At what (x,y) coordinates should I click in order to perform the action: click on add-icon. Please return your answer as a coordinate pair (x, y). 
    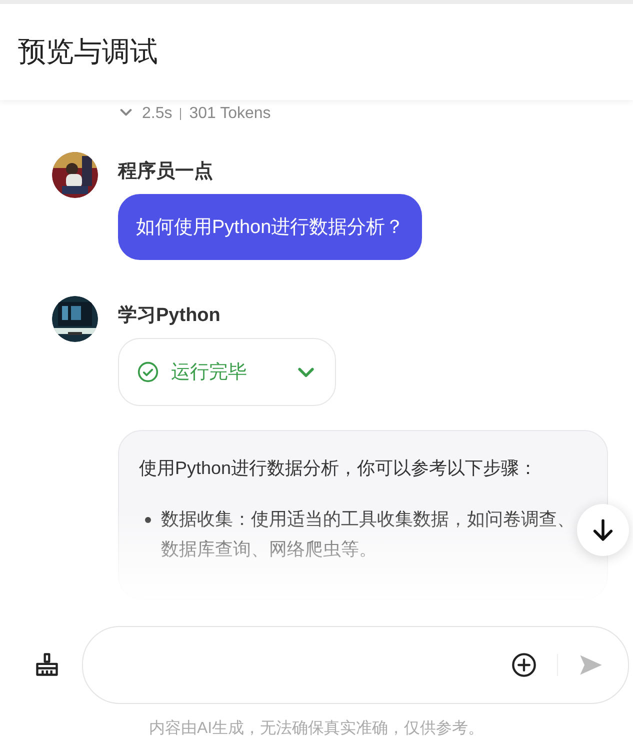
    Looking at the image, I should click on (524, 665).